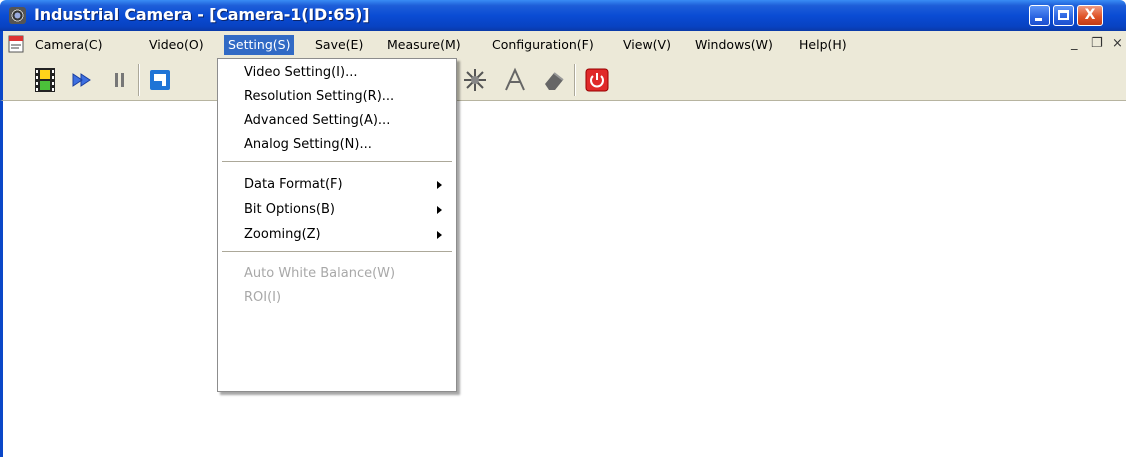  I want to click on toolbar, so click(563, 79).